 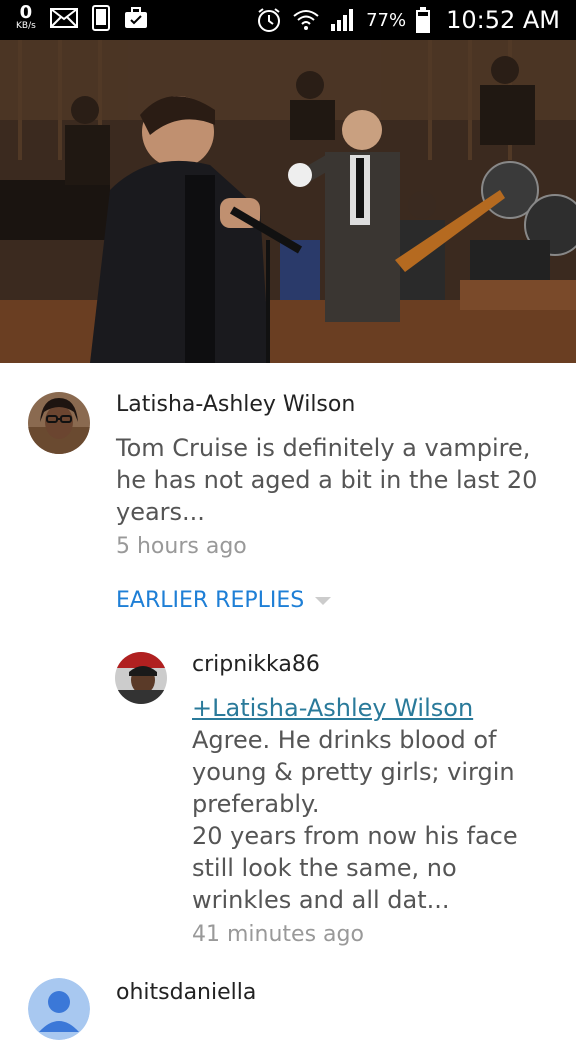 I want to click on reply-author: cripnikka86, so click(x=256, y=664).